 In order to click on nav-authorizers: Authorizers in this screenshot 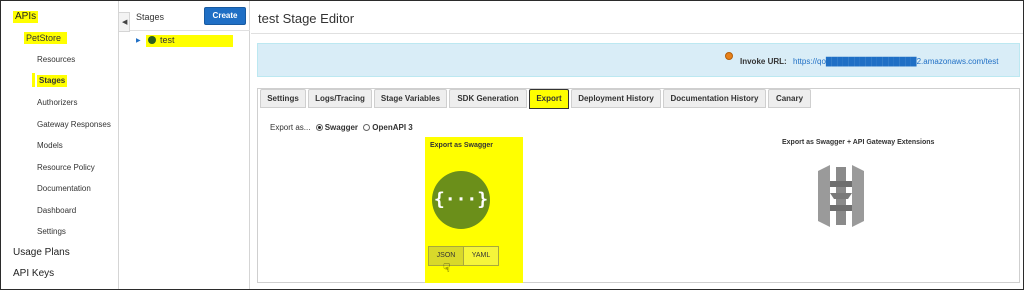, I will do `click(57, 103)`.